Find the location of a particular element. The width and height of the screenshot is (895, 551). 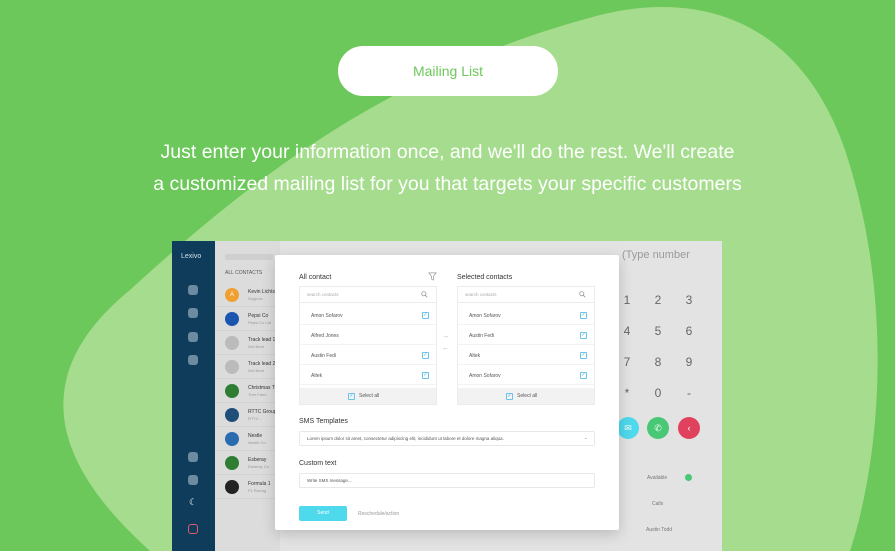

select-all-left: ✓ Select all is located at coordinates (368, 396).